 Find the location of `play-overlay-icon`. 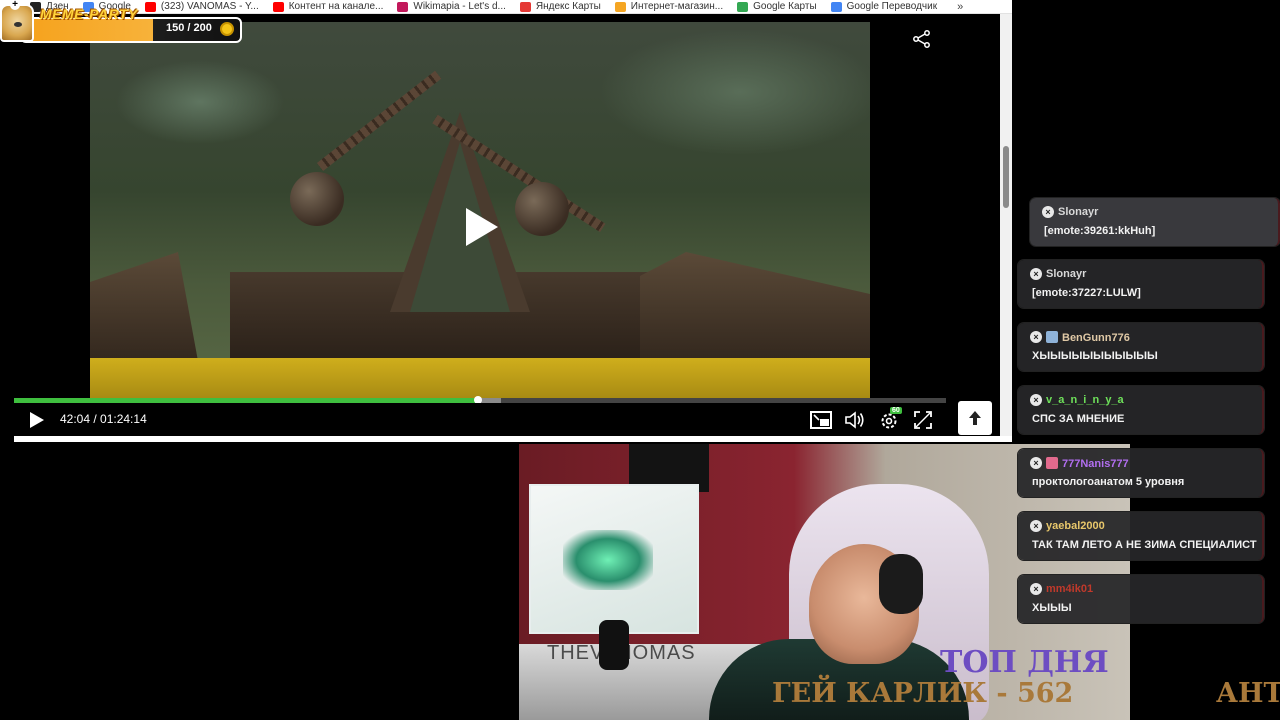

play-overlay-icon is located at coordinates (482, 227).